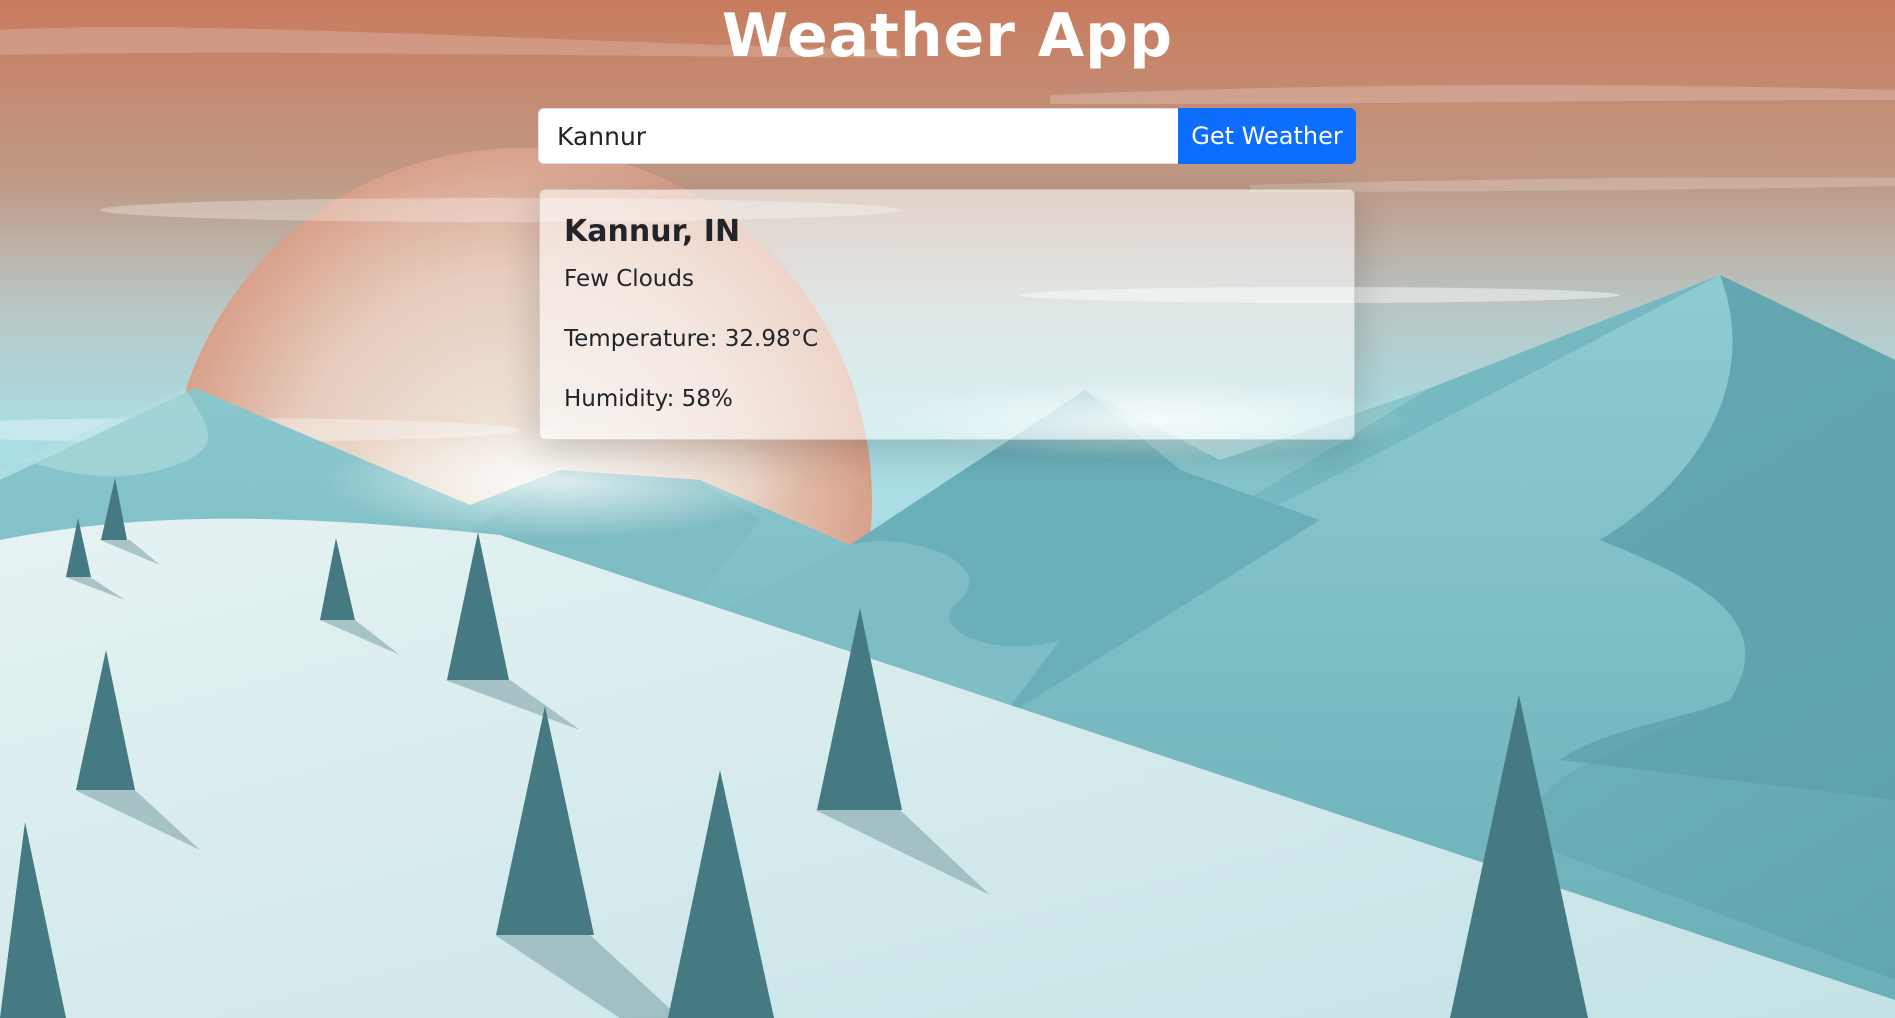 The width and height of the screenshot is (1895, 1018). Describe the element at coordinates (947, 36) in the screenshot. I see `app-title: Weather App` at that location.